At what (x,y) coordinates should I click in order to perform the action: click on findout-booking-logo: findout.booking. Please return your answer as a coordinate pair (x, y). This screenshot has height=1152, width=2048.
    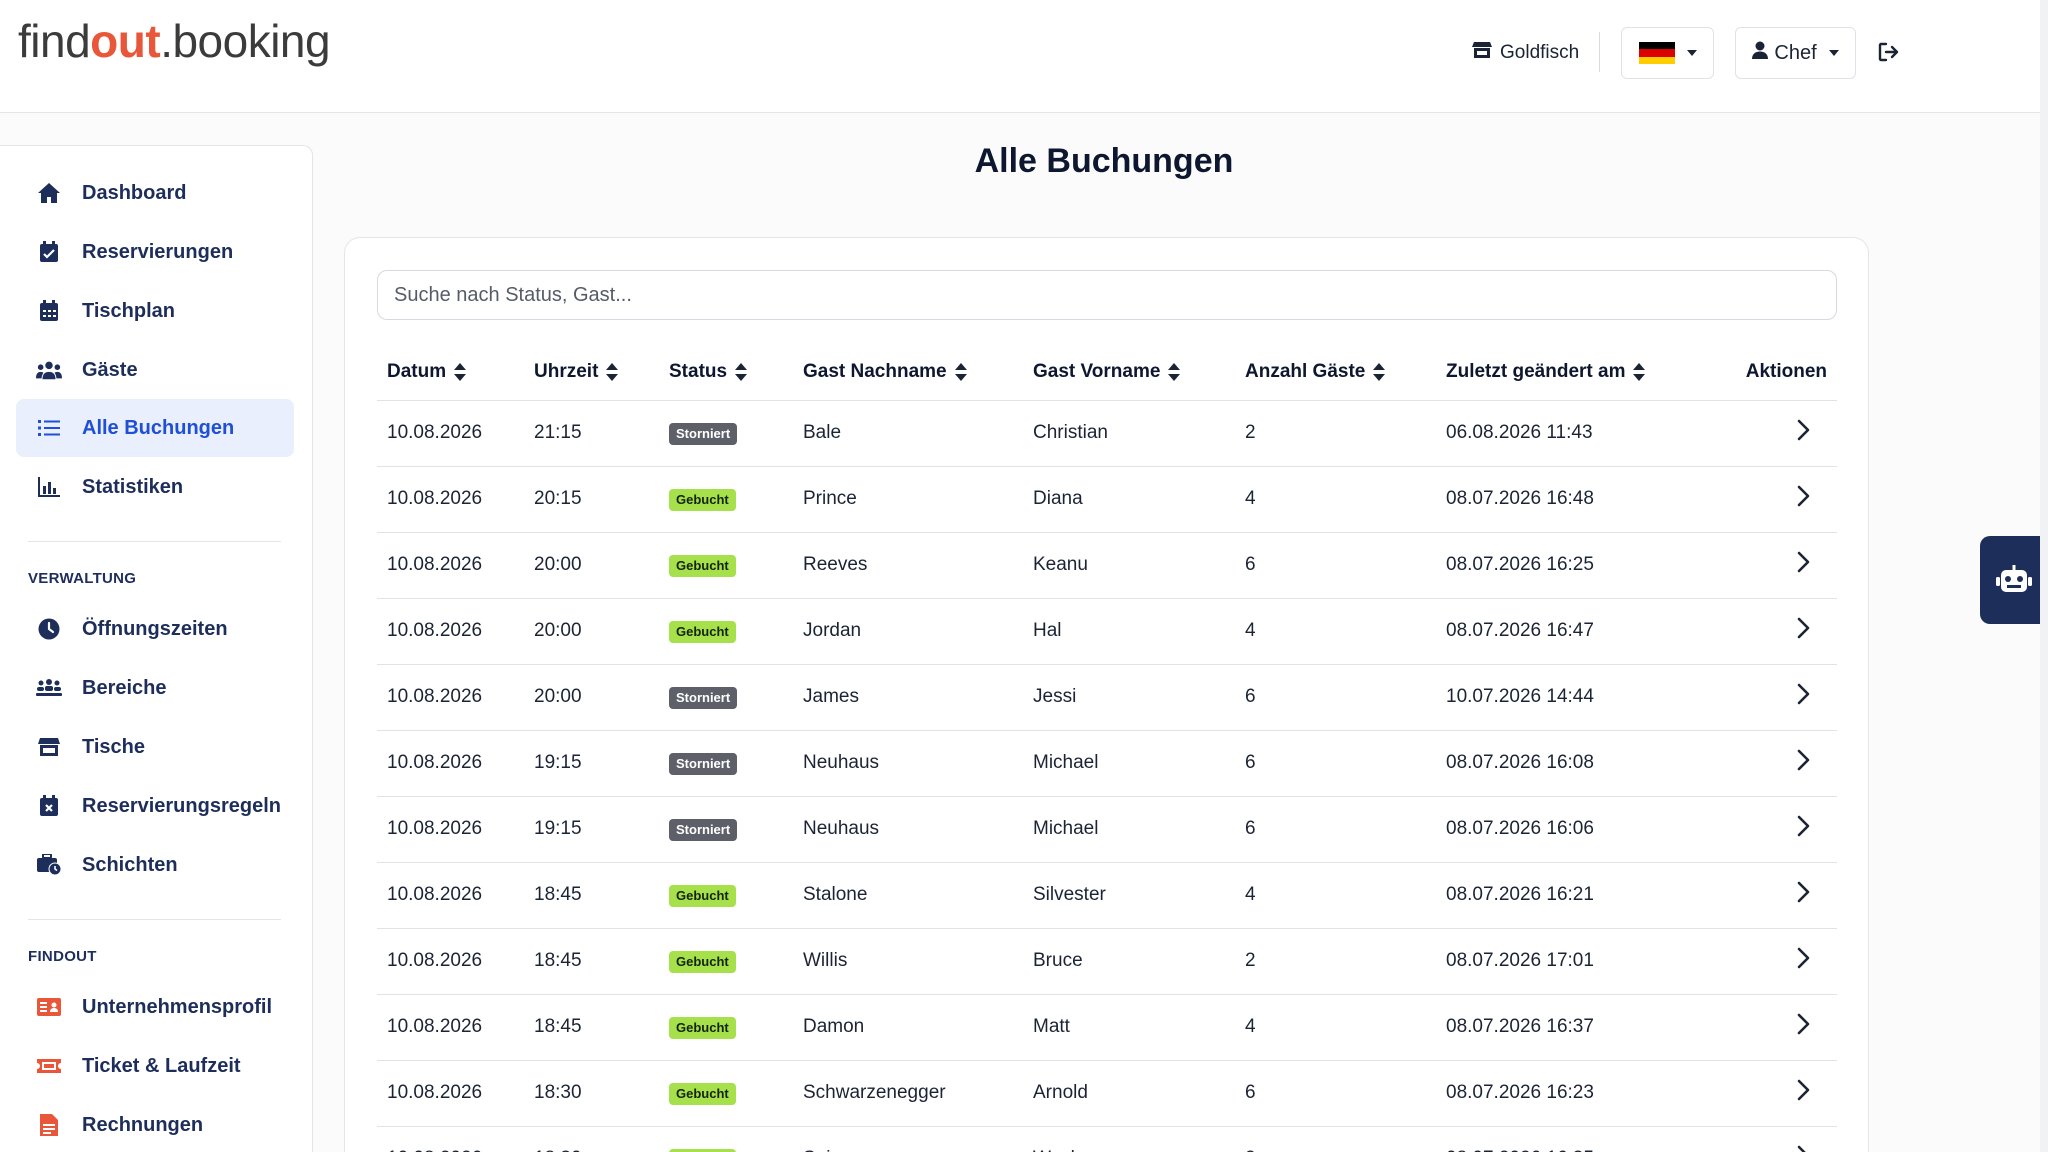
    Looking at the image, I should click on (174, 41).